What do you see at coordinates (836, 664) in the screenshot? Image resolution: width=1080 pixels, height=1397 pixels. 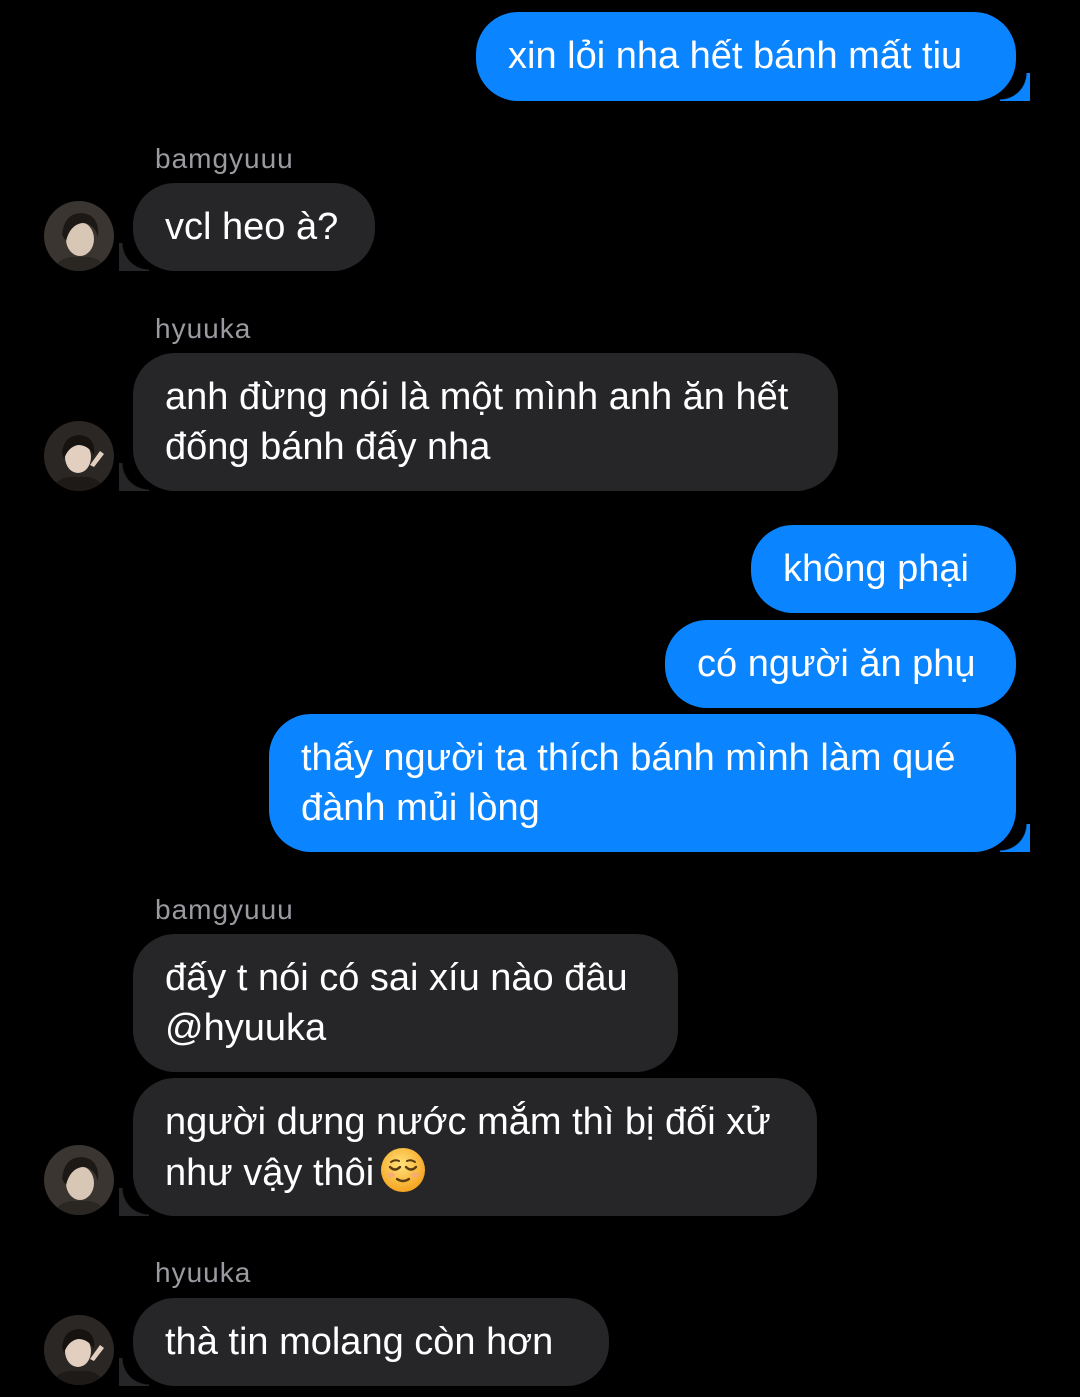 I see `message-text: có người ăn phụ` at bounding box center [836, 664].